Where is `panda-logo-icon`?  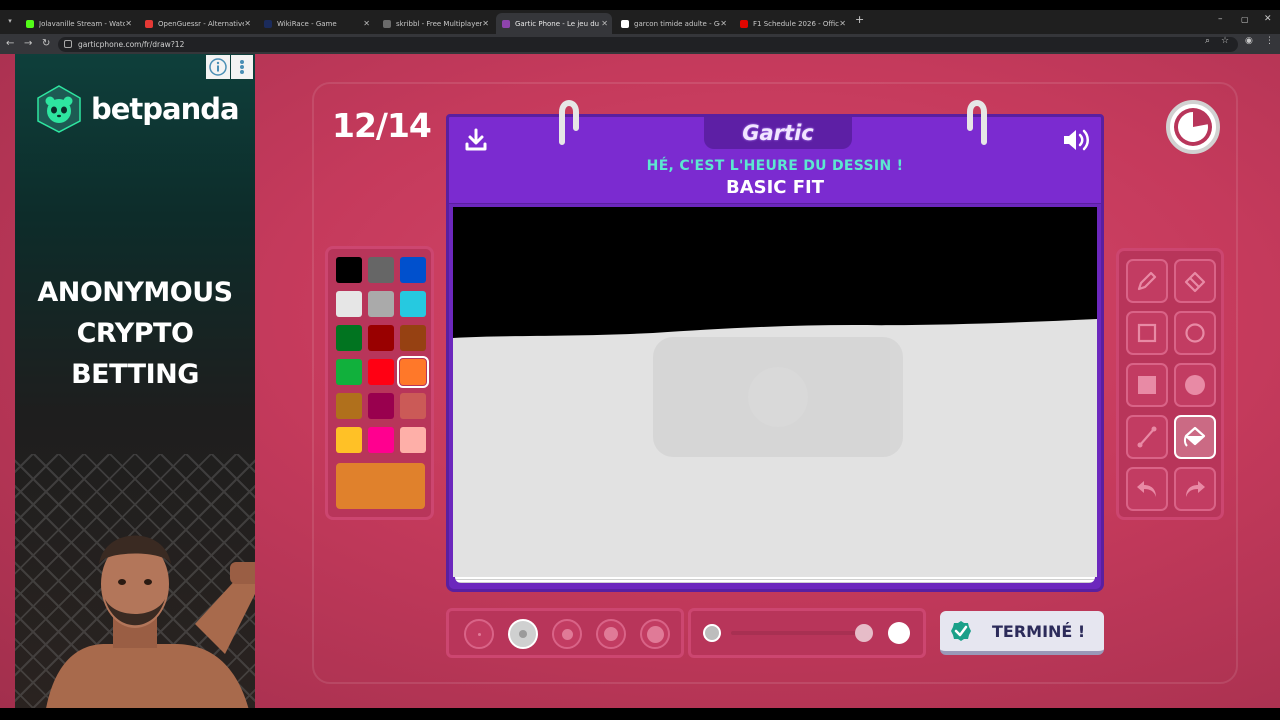
panda-logo-icon is located at coordinates (59, 109).